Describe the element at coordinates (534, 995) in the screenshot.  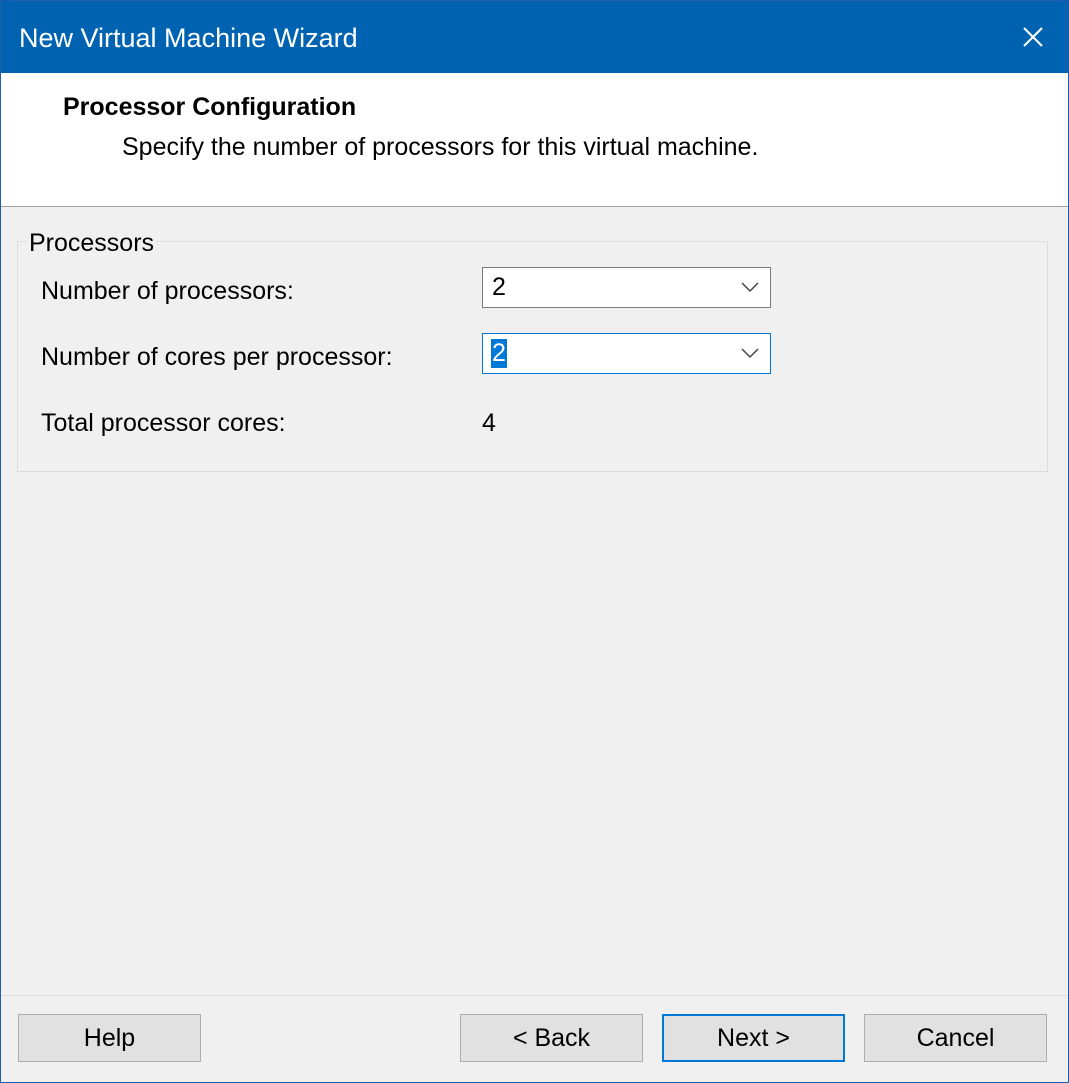
I see `footer-divider` at that location.